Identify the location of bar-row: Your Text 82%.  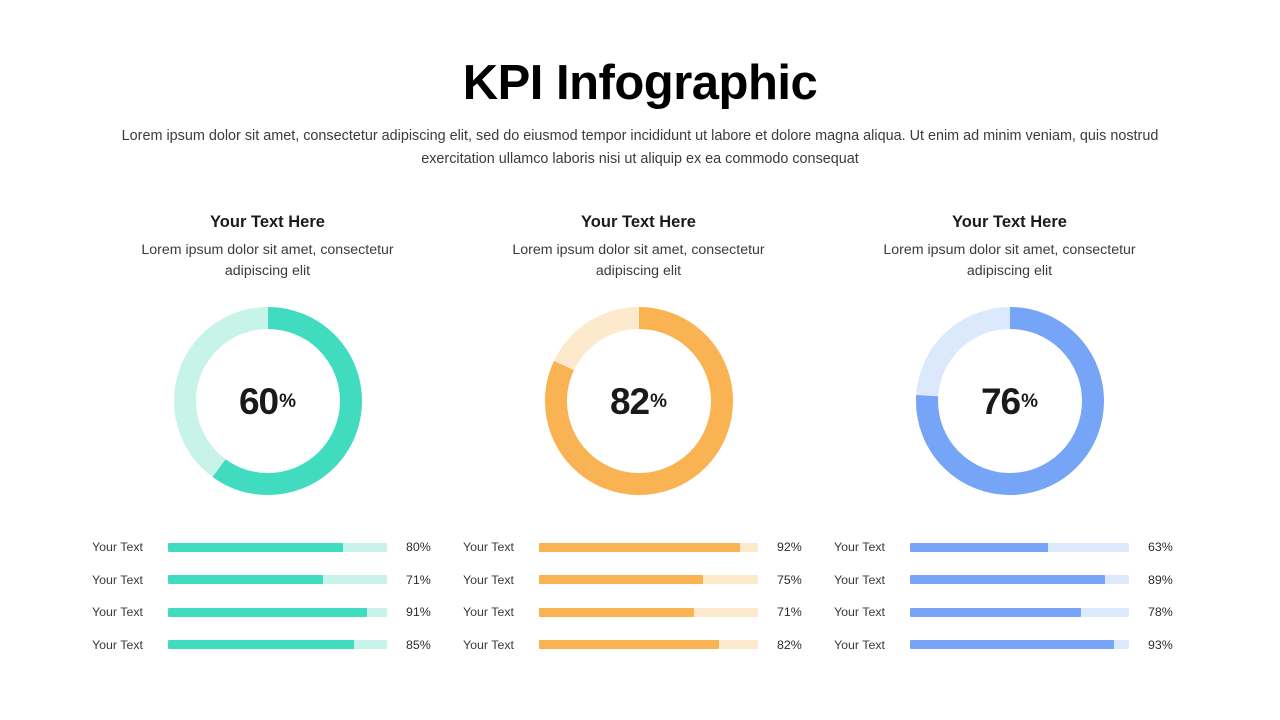
(643, 645).